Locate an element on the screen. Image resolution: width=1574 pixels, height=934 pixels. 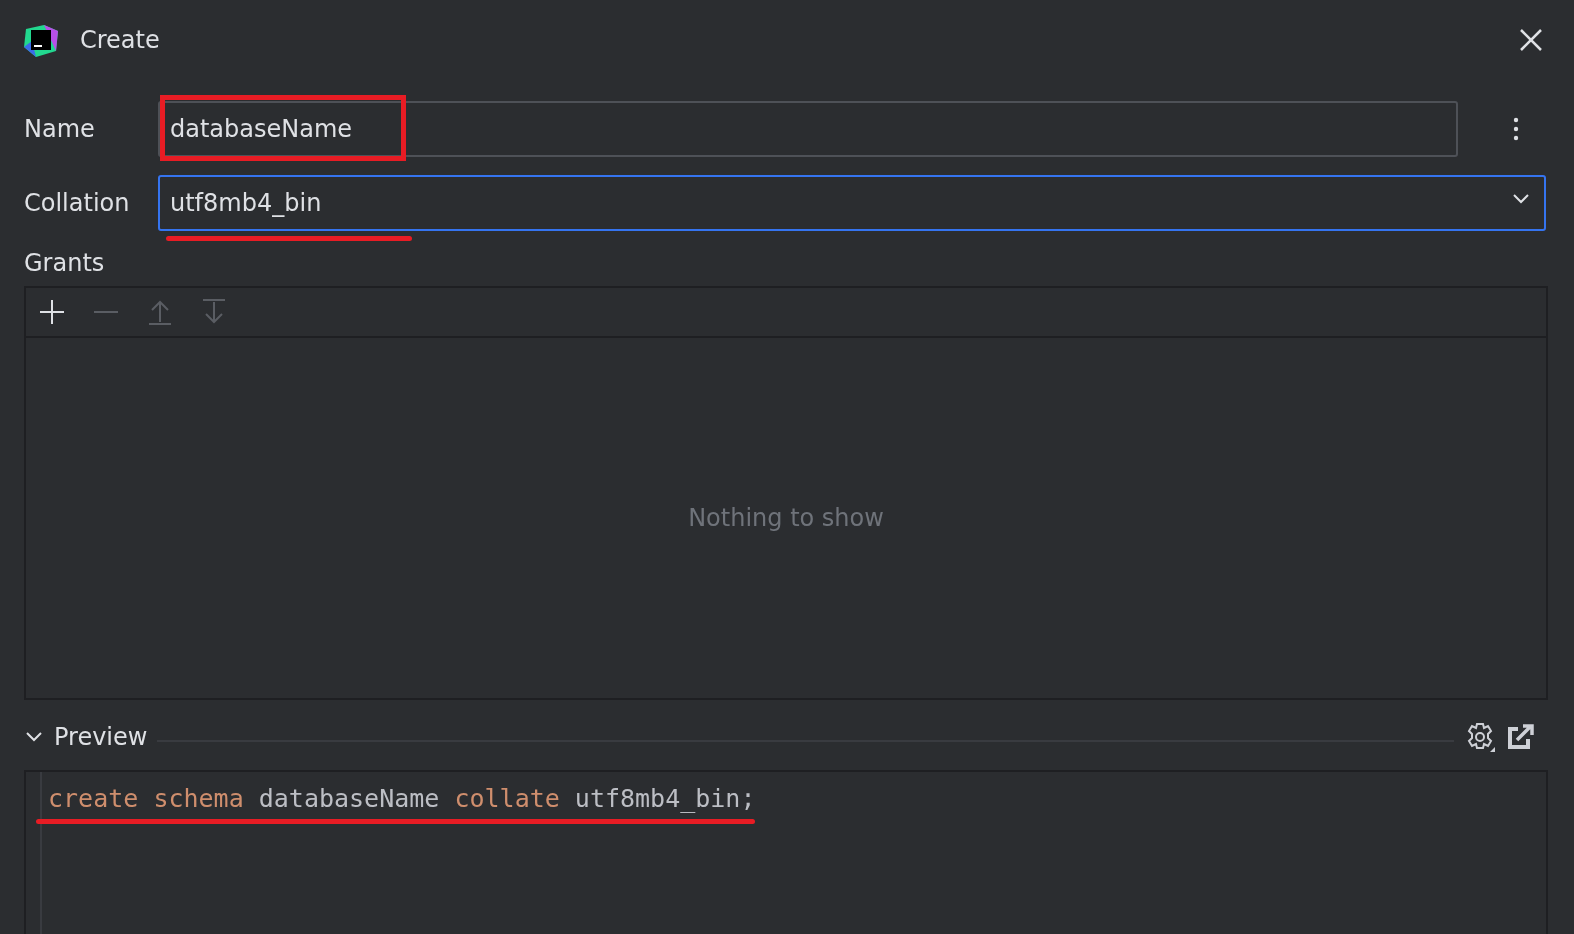
remove-icon is located at coordinates (106, 312).